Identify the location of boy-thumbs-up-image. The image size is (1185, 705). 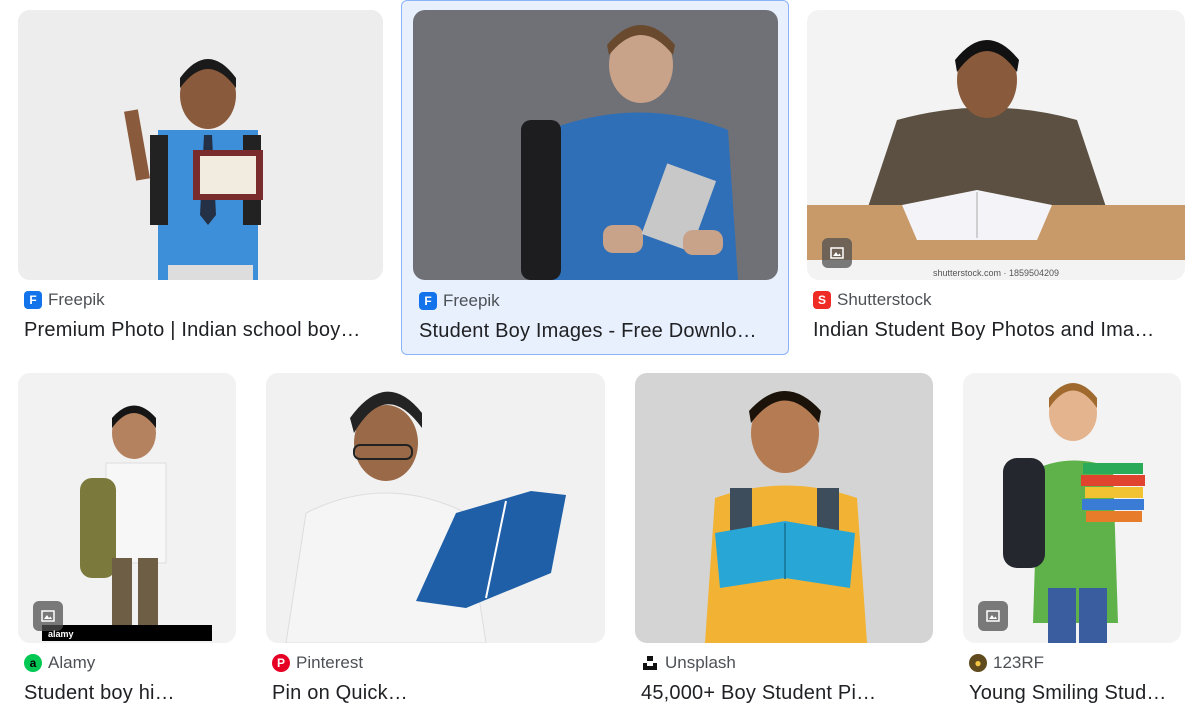
(595, 145).